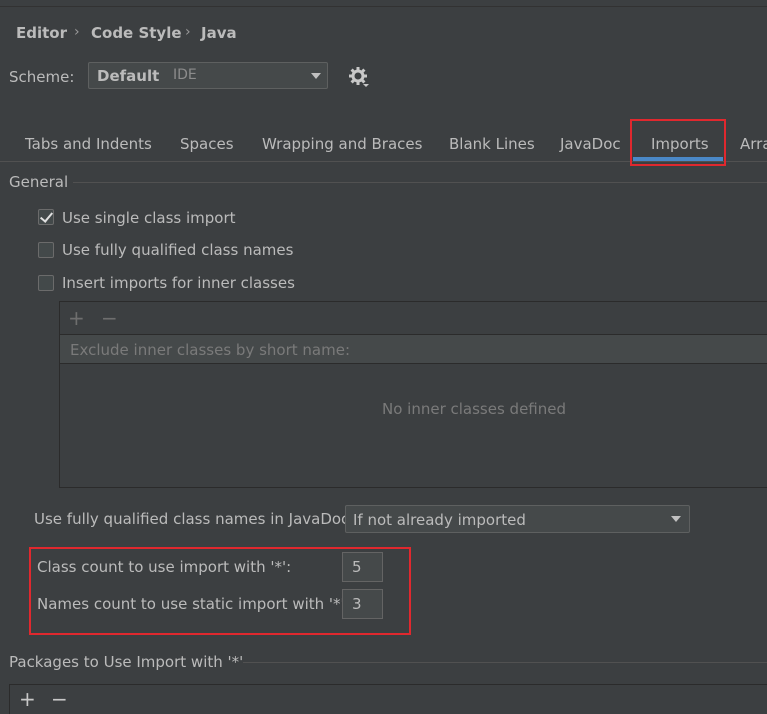  What do you see at coordinates (383, 6) in the screenshot?
I see `top-divider` at bounding box center [383, 6].